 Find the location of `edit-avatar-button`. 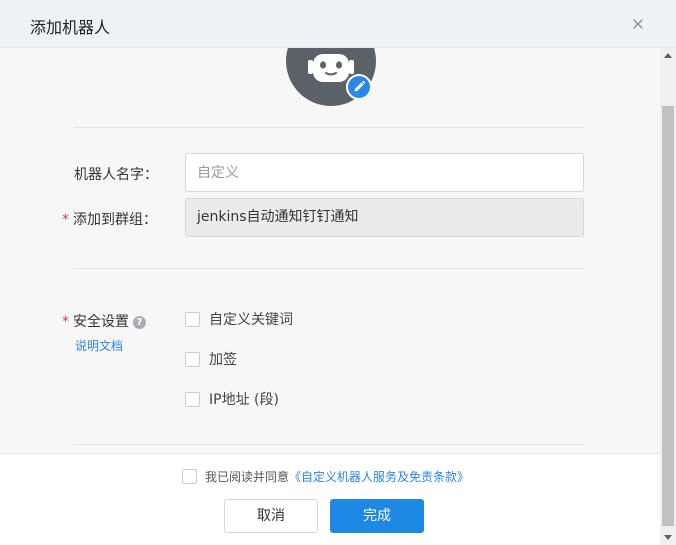

edit-avatar-button is located at coordinates (359, 87).